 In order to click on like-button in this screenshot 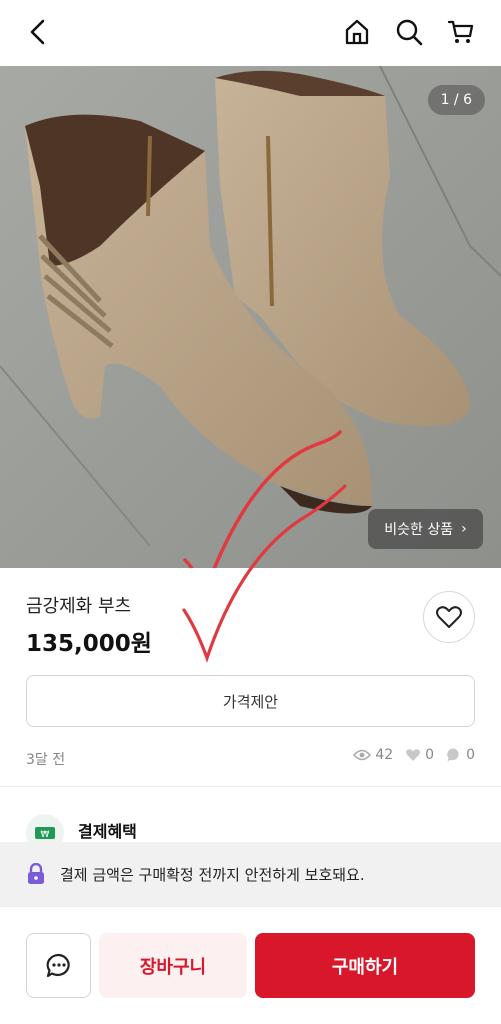, I will do `click(449, 617)`.